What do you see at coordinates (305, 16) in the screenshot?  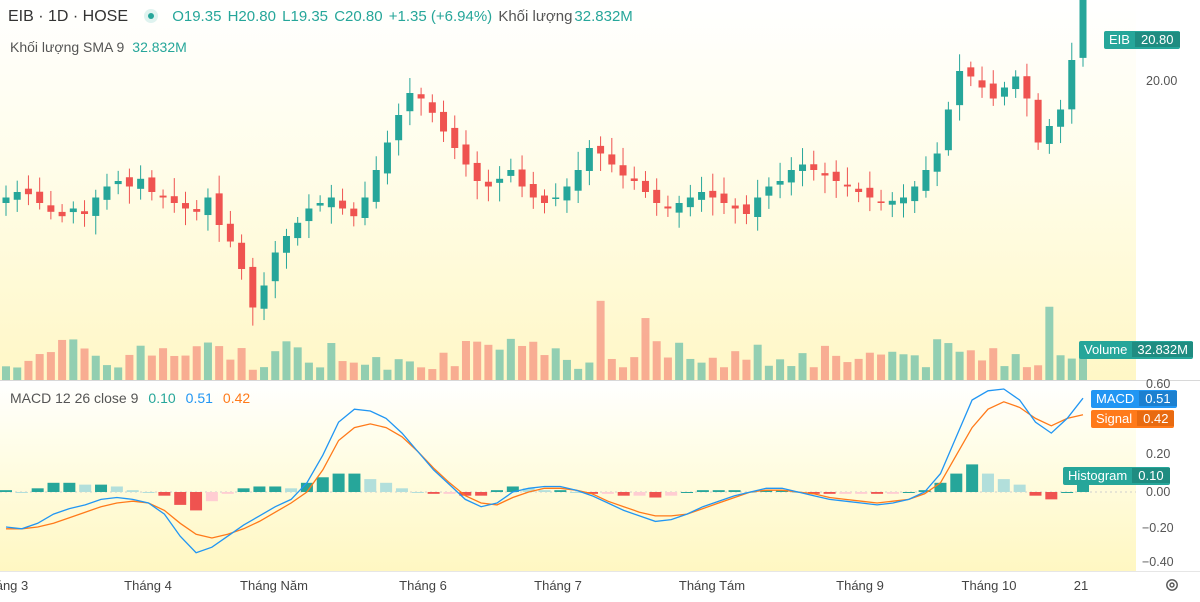 I see `ohlc-low: L19.35` at bounding box center [305, 16].